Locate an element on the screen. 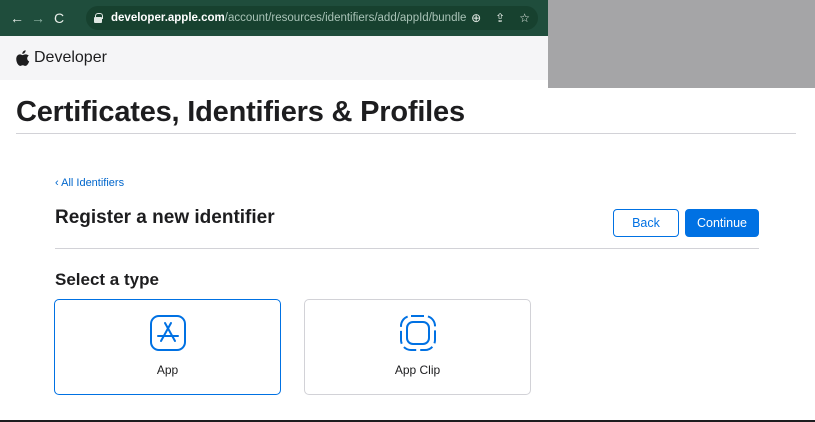  lock-icon is located at coordinates (98, 18).